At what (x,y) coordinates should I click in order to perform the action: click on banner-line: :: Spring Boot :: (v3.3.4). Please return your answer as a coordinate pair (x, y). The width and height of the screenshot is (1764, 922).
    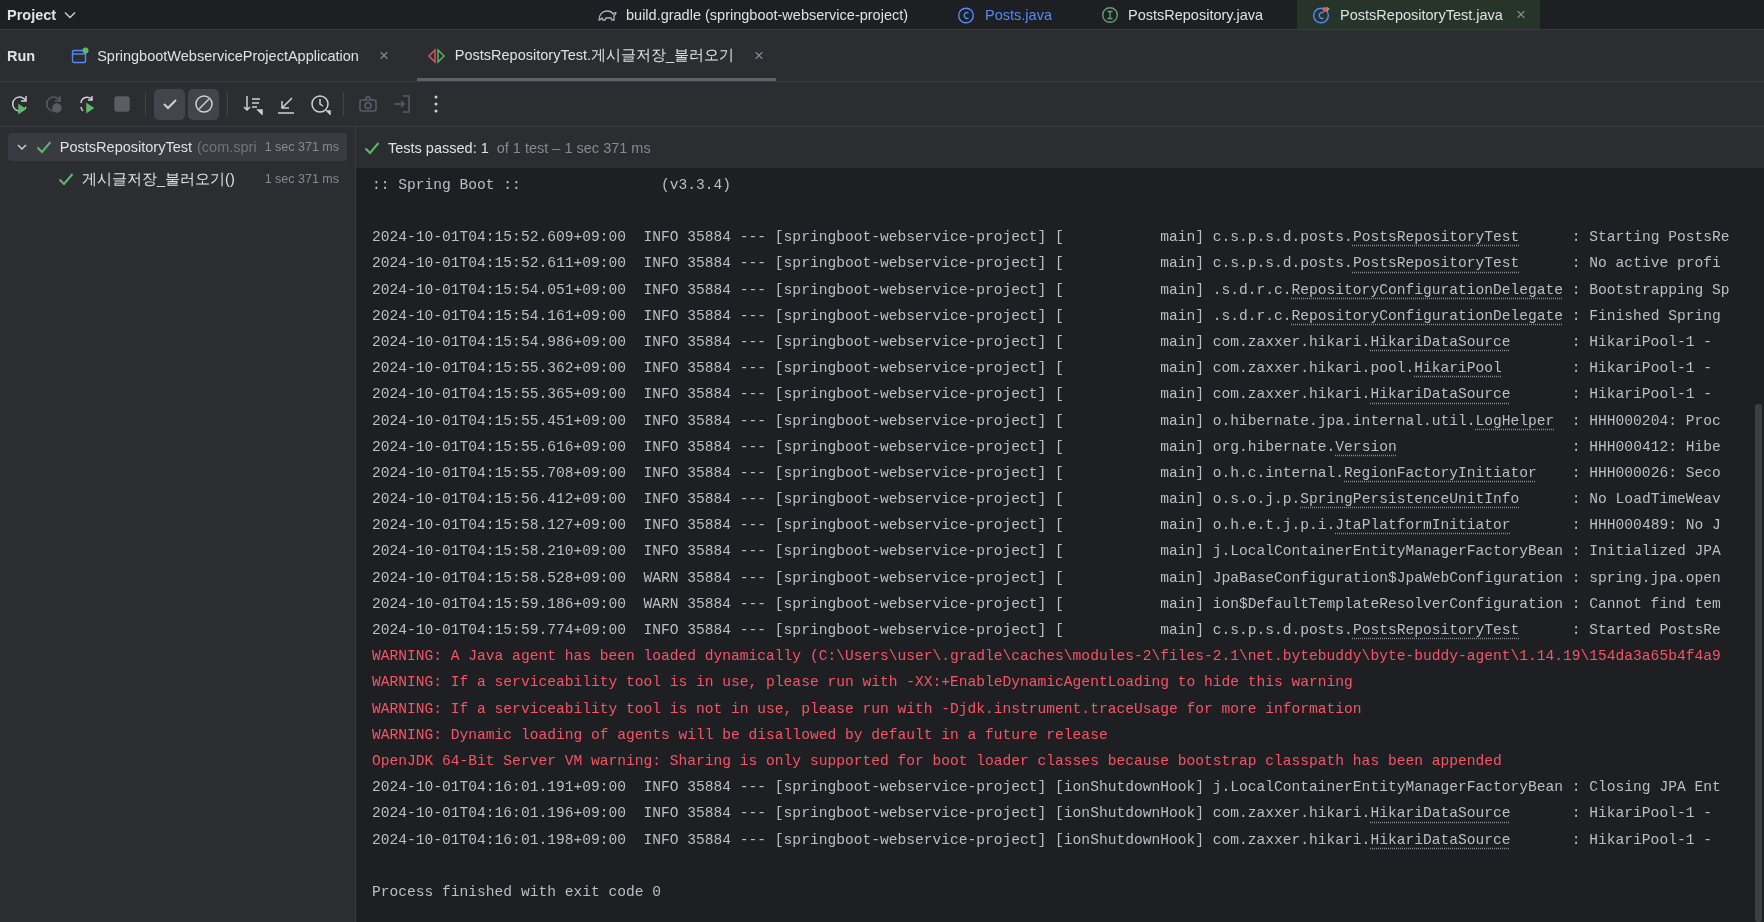
    Looking at the image, I should click on (552, 185).